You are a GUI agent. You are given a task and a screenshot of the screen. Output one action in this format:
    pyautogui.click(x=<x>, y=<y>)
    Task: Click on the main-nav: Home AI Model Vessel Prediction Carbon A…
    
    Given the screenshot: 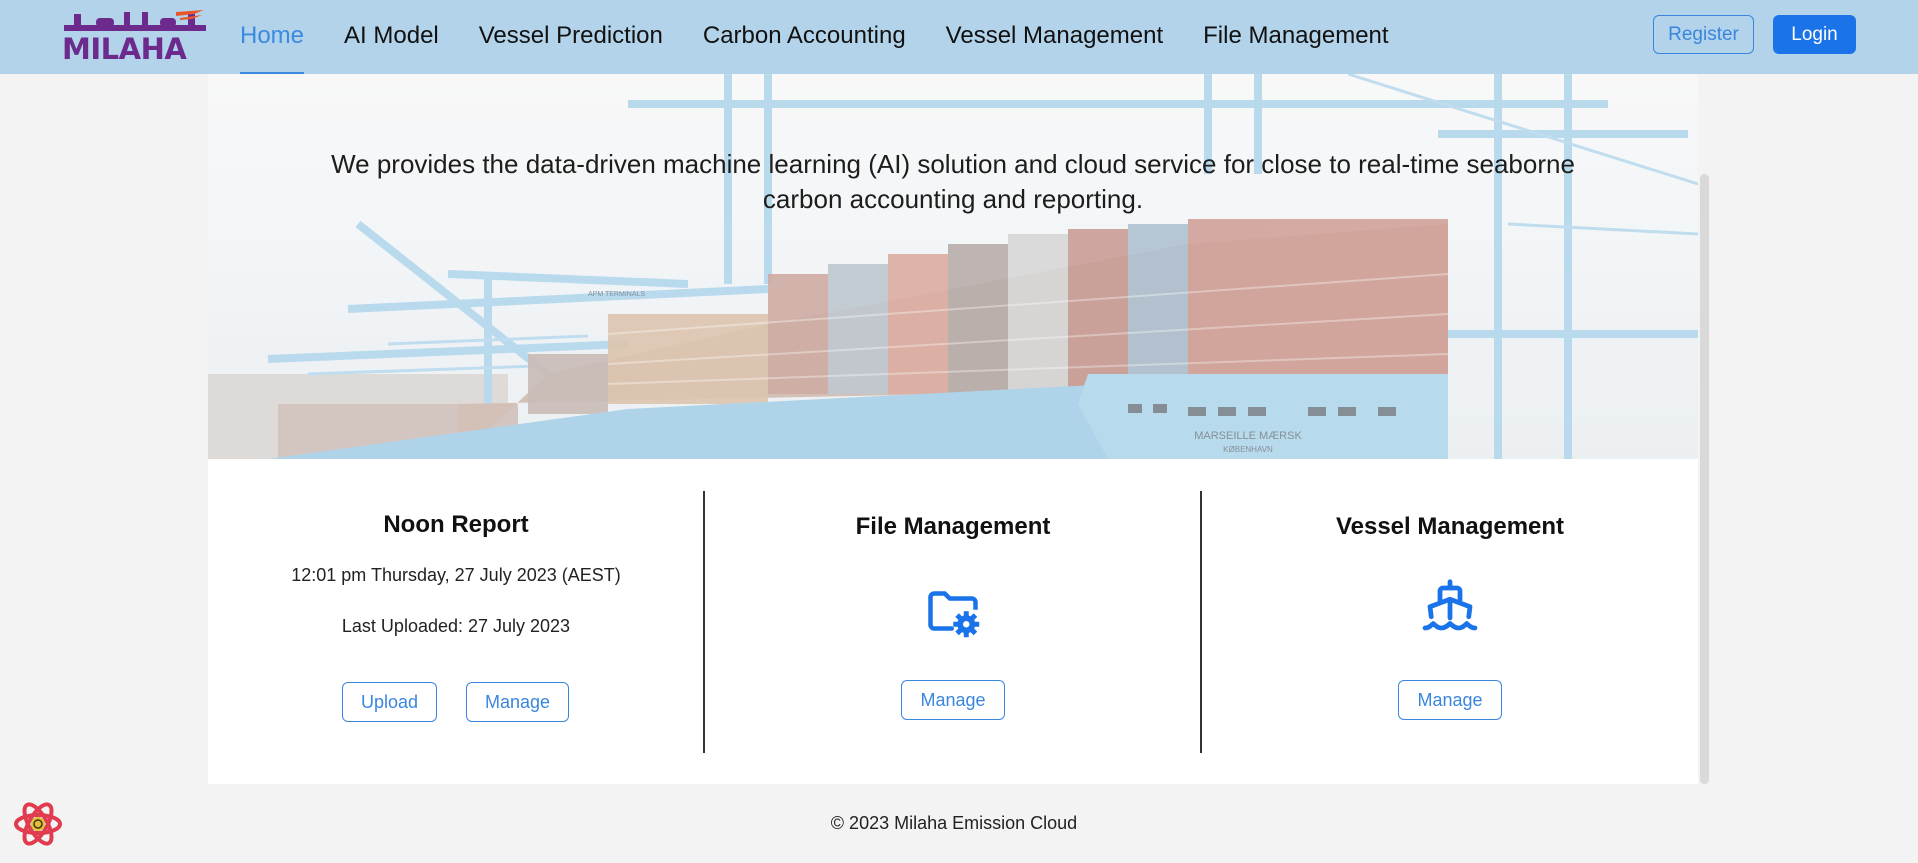 What is the action you would take?
    pyautogui.click(x=834, y=37)
    